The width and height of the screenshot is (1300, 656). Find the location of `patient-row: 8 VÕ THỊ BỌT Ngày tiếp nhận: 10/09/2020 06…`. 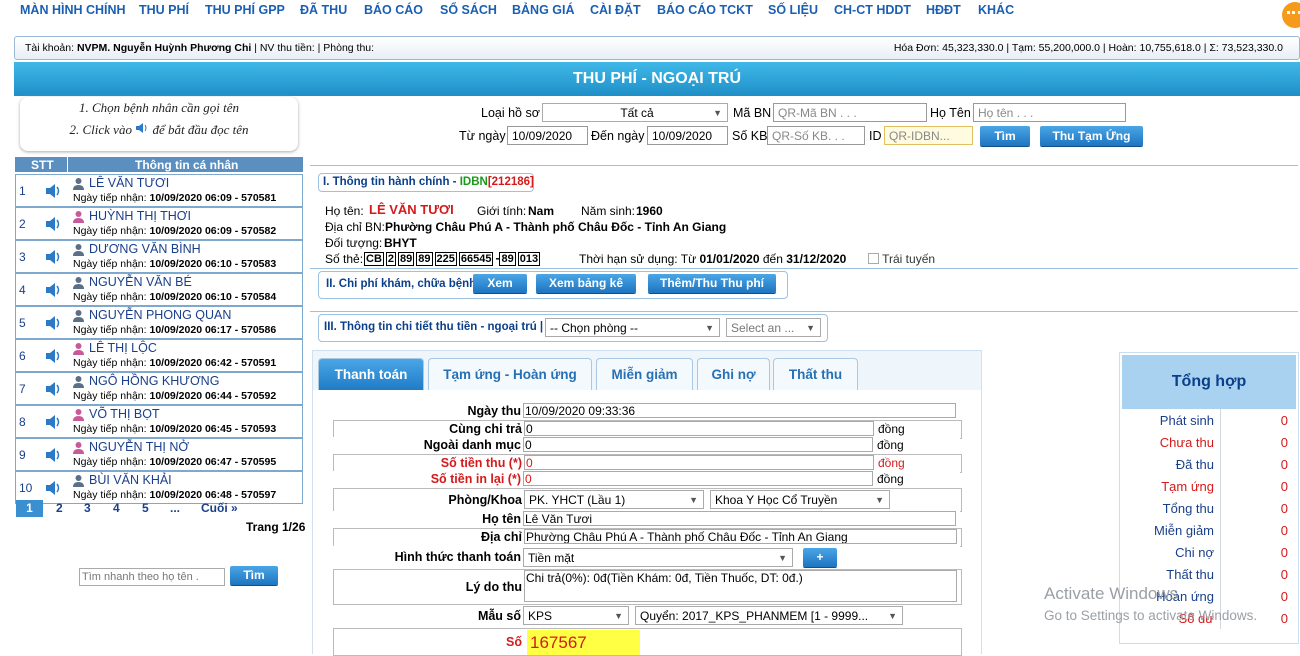

patient-row: 8 VÕ THỊ BỌT Ngày tiếp nhận: 10/09/2020 06… is located at coordinates (159, 421).